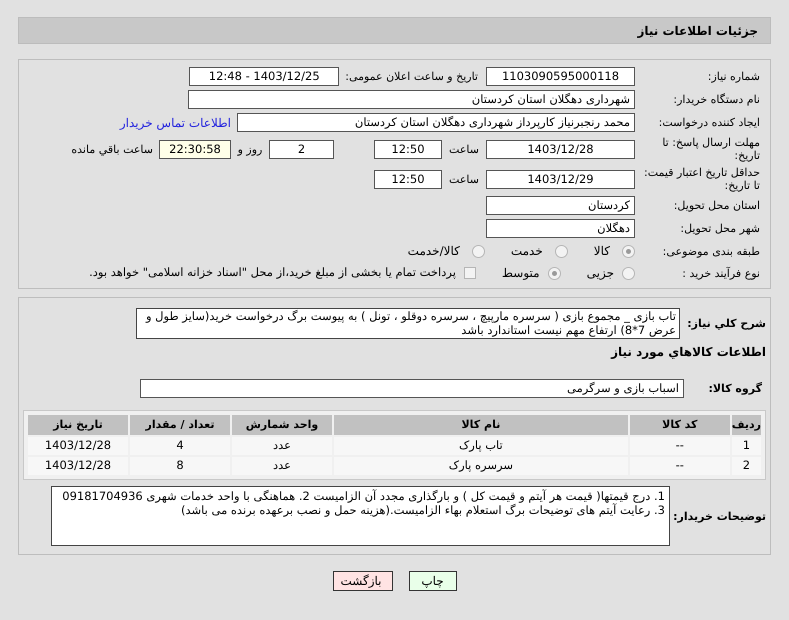 Image resolution: width=789 pixels, height=620 pixels. I want to click on option-label: خدمت, so click(526, 251).